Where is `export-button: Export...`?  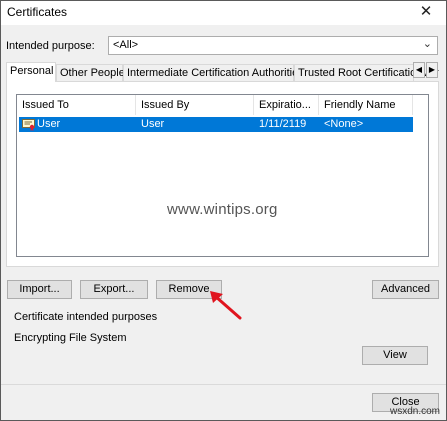
export-button: Export... is located at coordinates (114, 289).